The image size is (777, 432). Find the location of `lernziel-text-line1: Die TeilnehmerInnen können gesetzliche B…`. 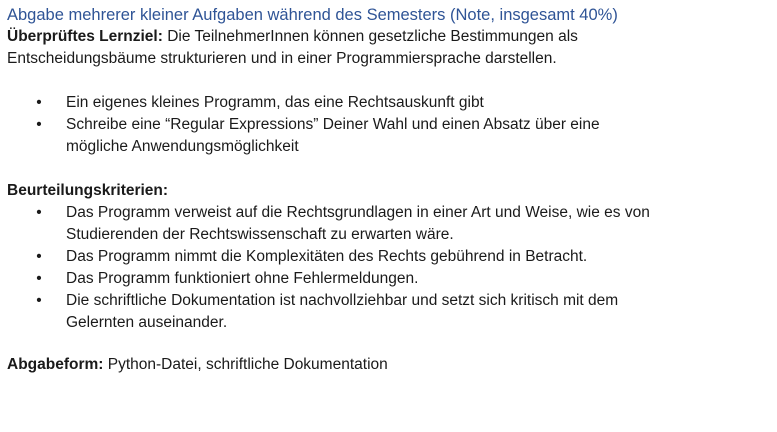

lernziel-text-line1: Die TeilnehmerInnen können gesetzliche B… is located at coordinates (370, 36).